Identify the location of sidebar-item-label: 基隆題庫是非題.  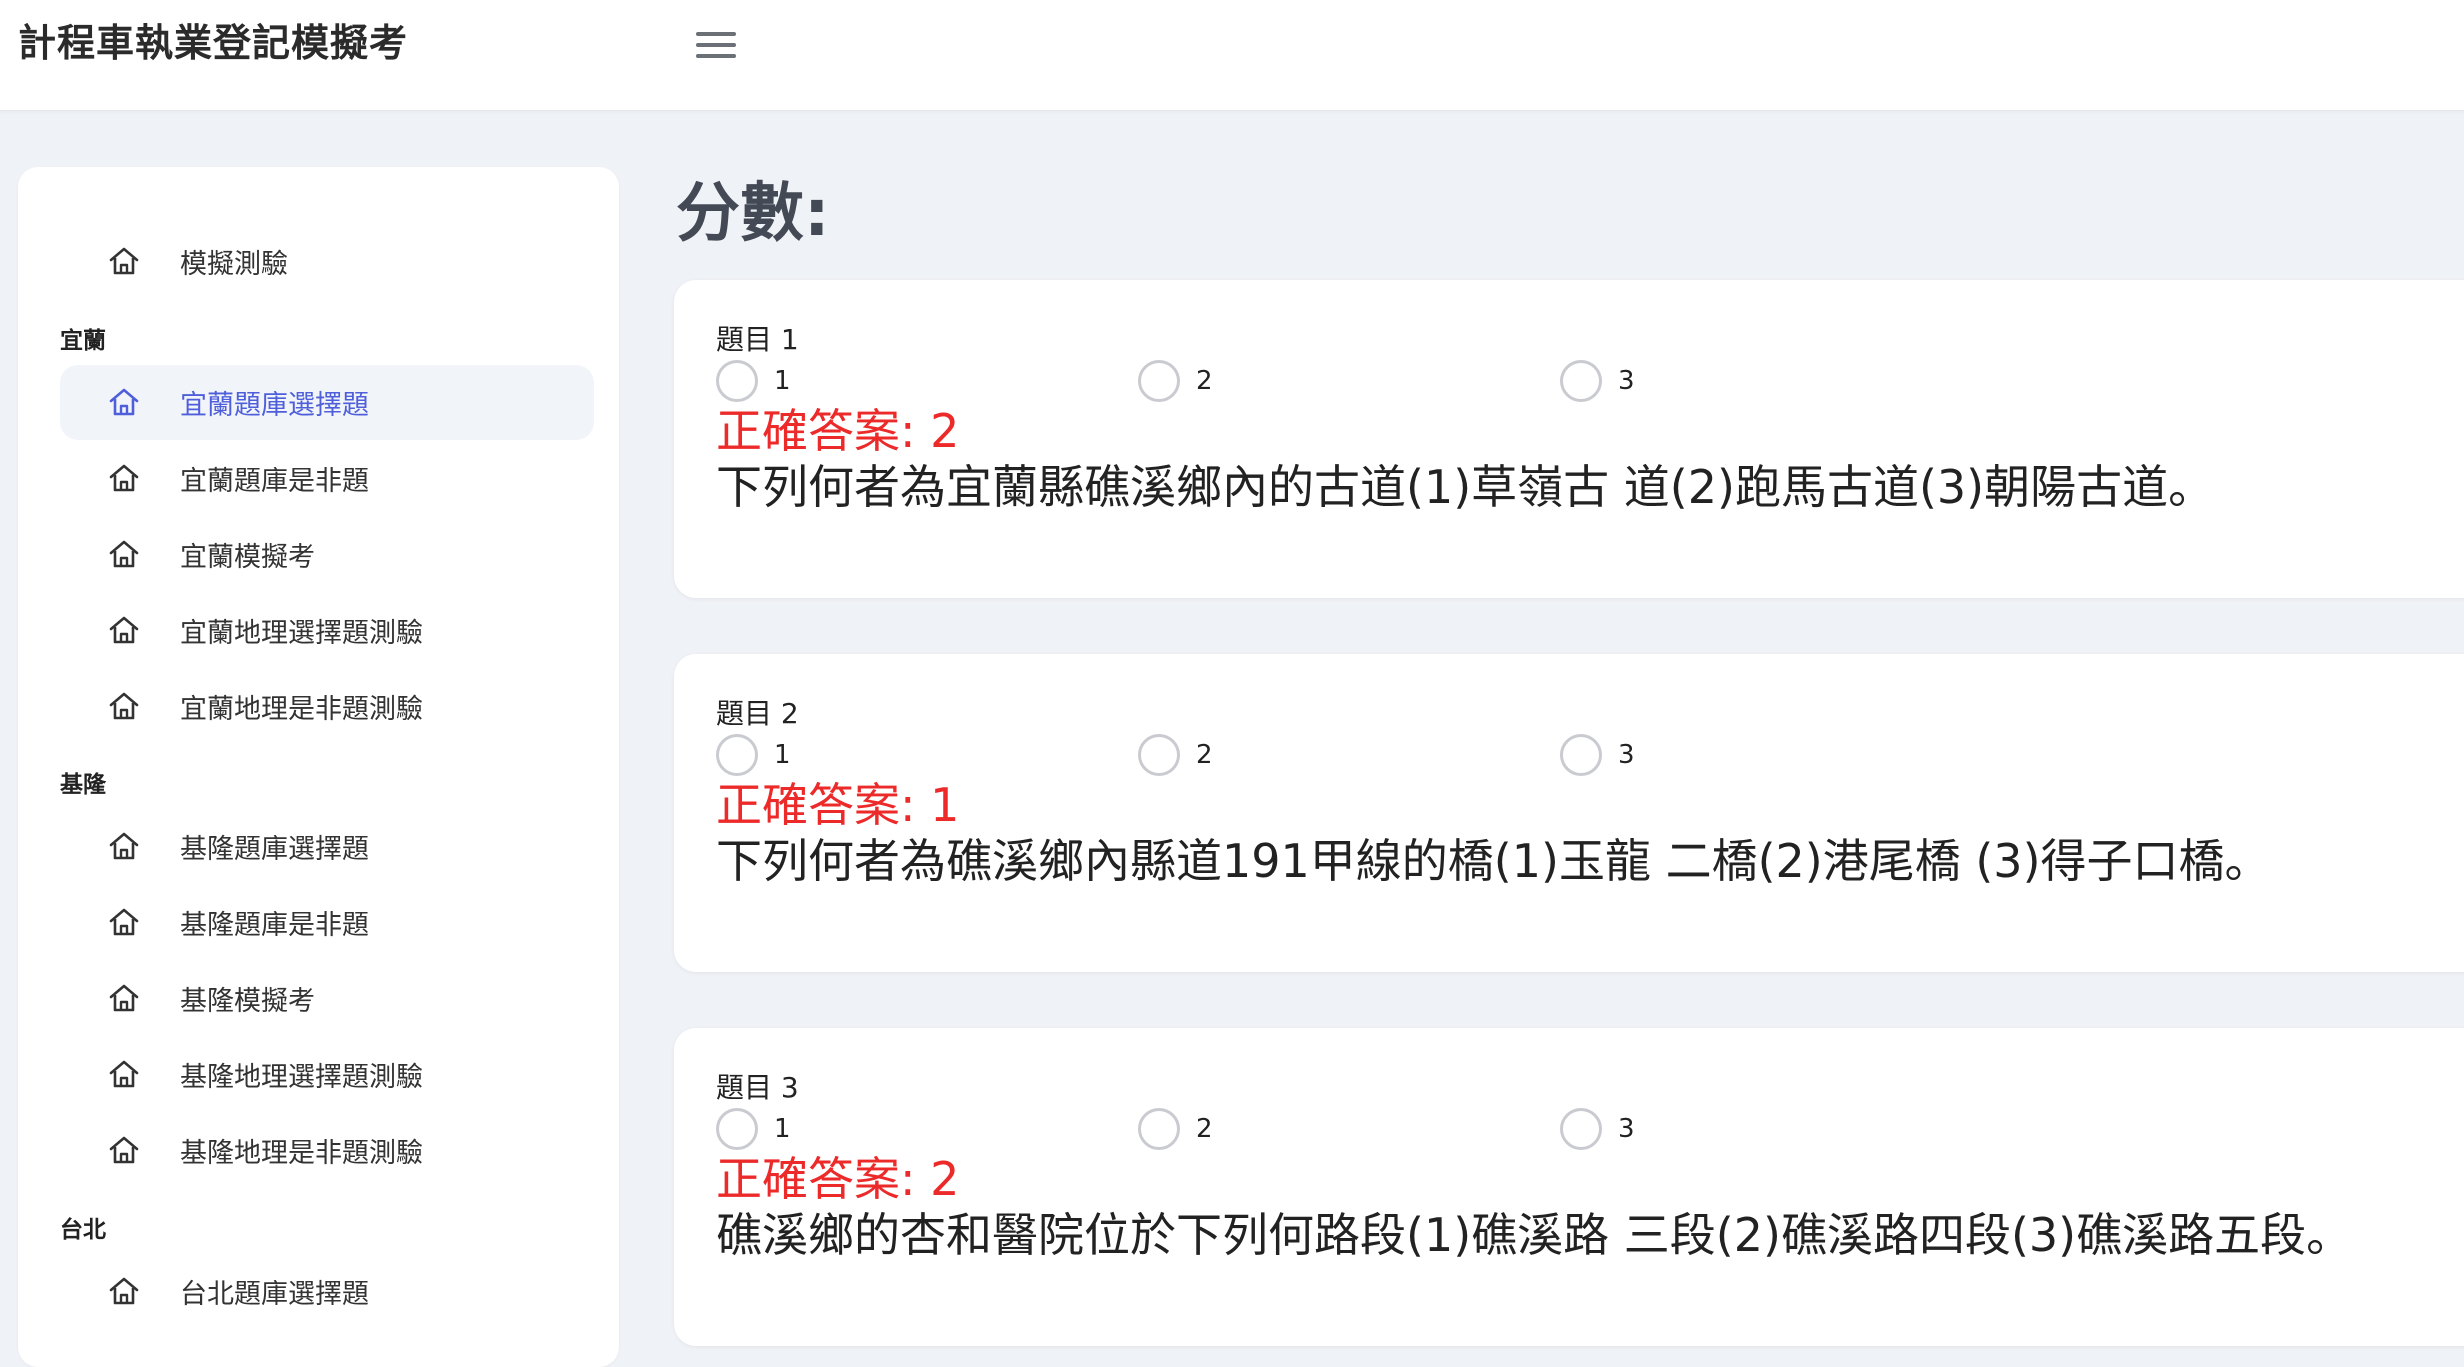
(274, 925).